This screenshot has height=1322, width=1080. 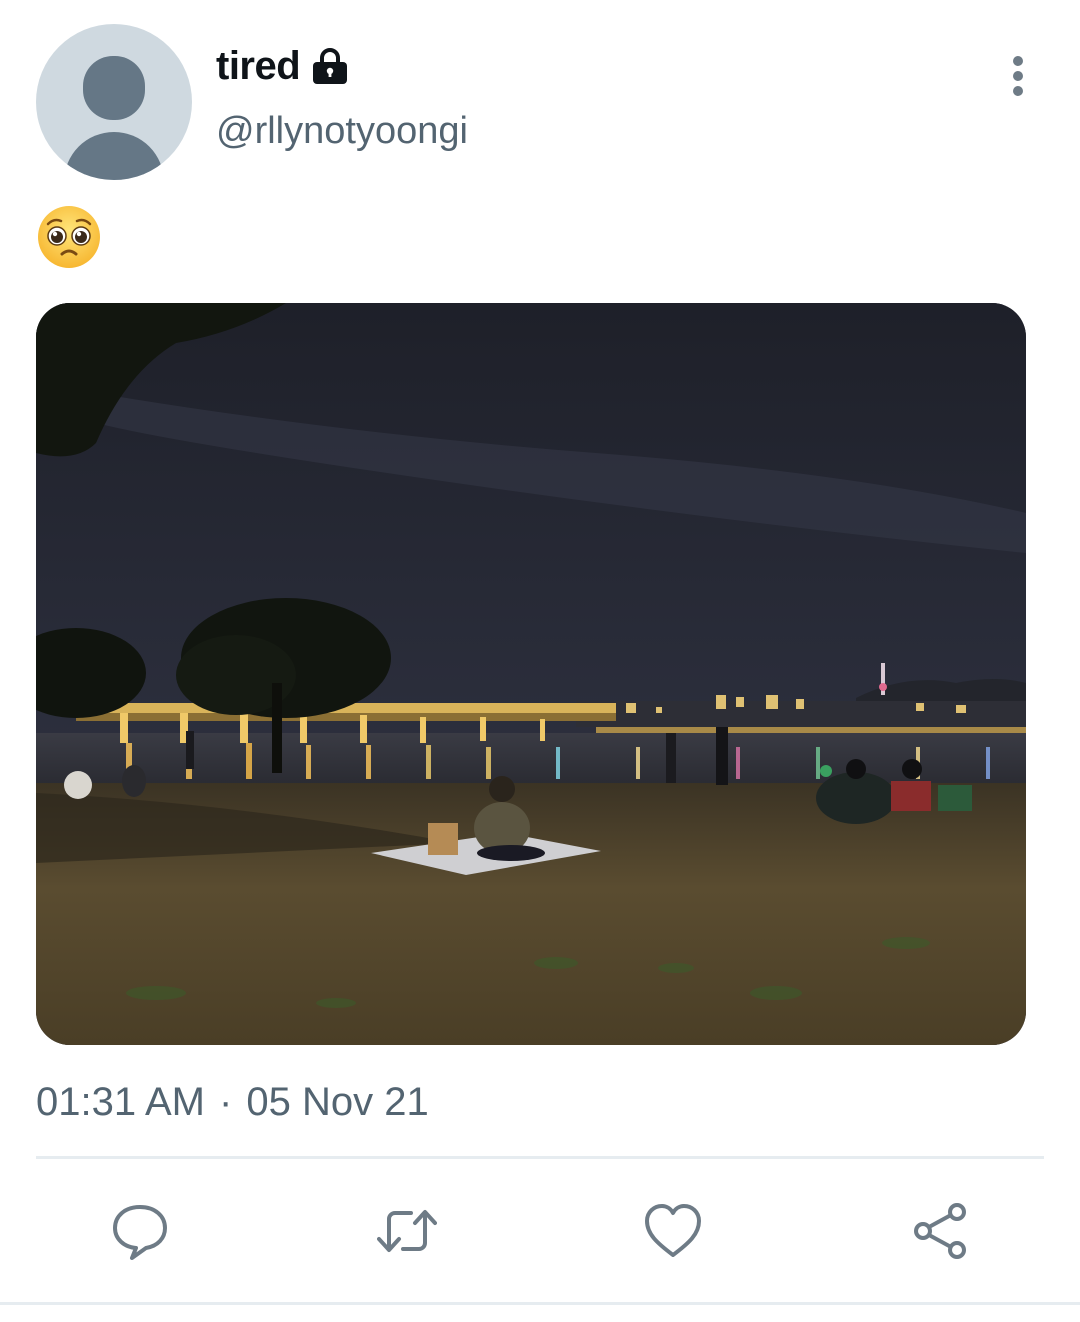 What do you see at coordinates (114, 156) in the screenshot?
I see `avatar-body-shape` at bounding box center [114, 156].